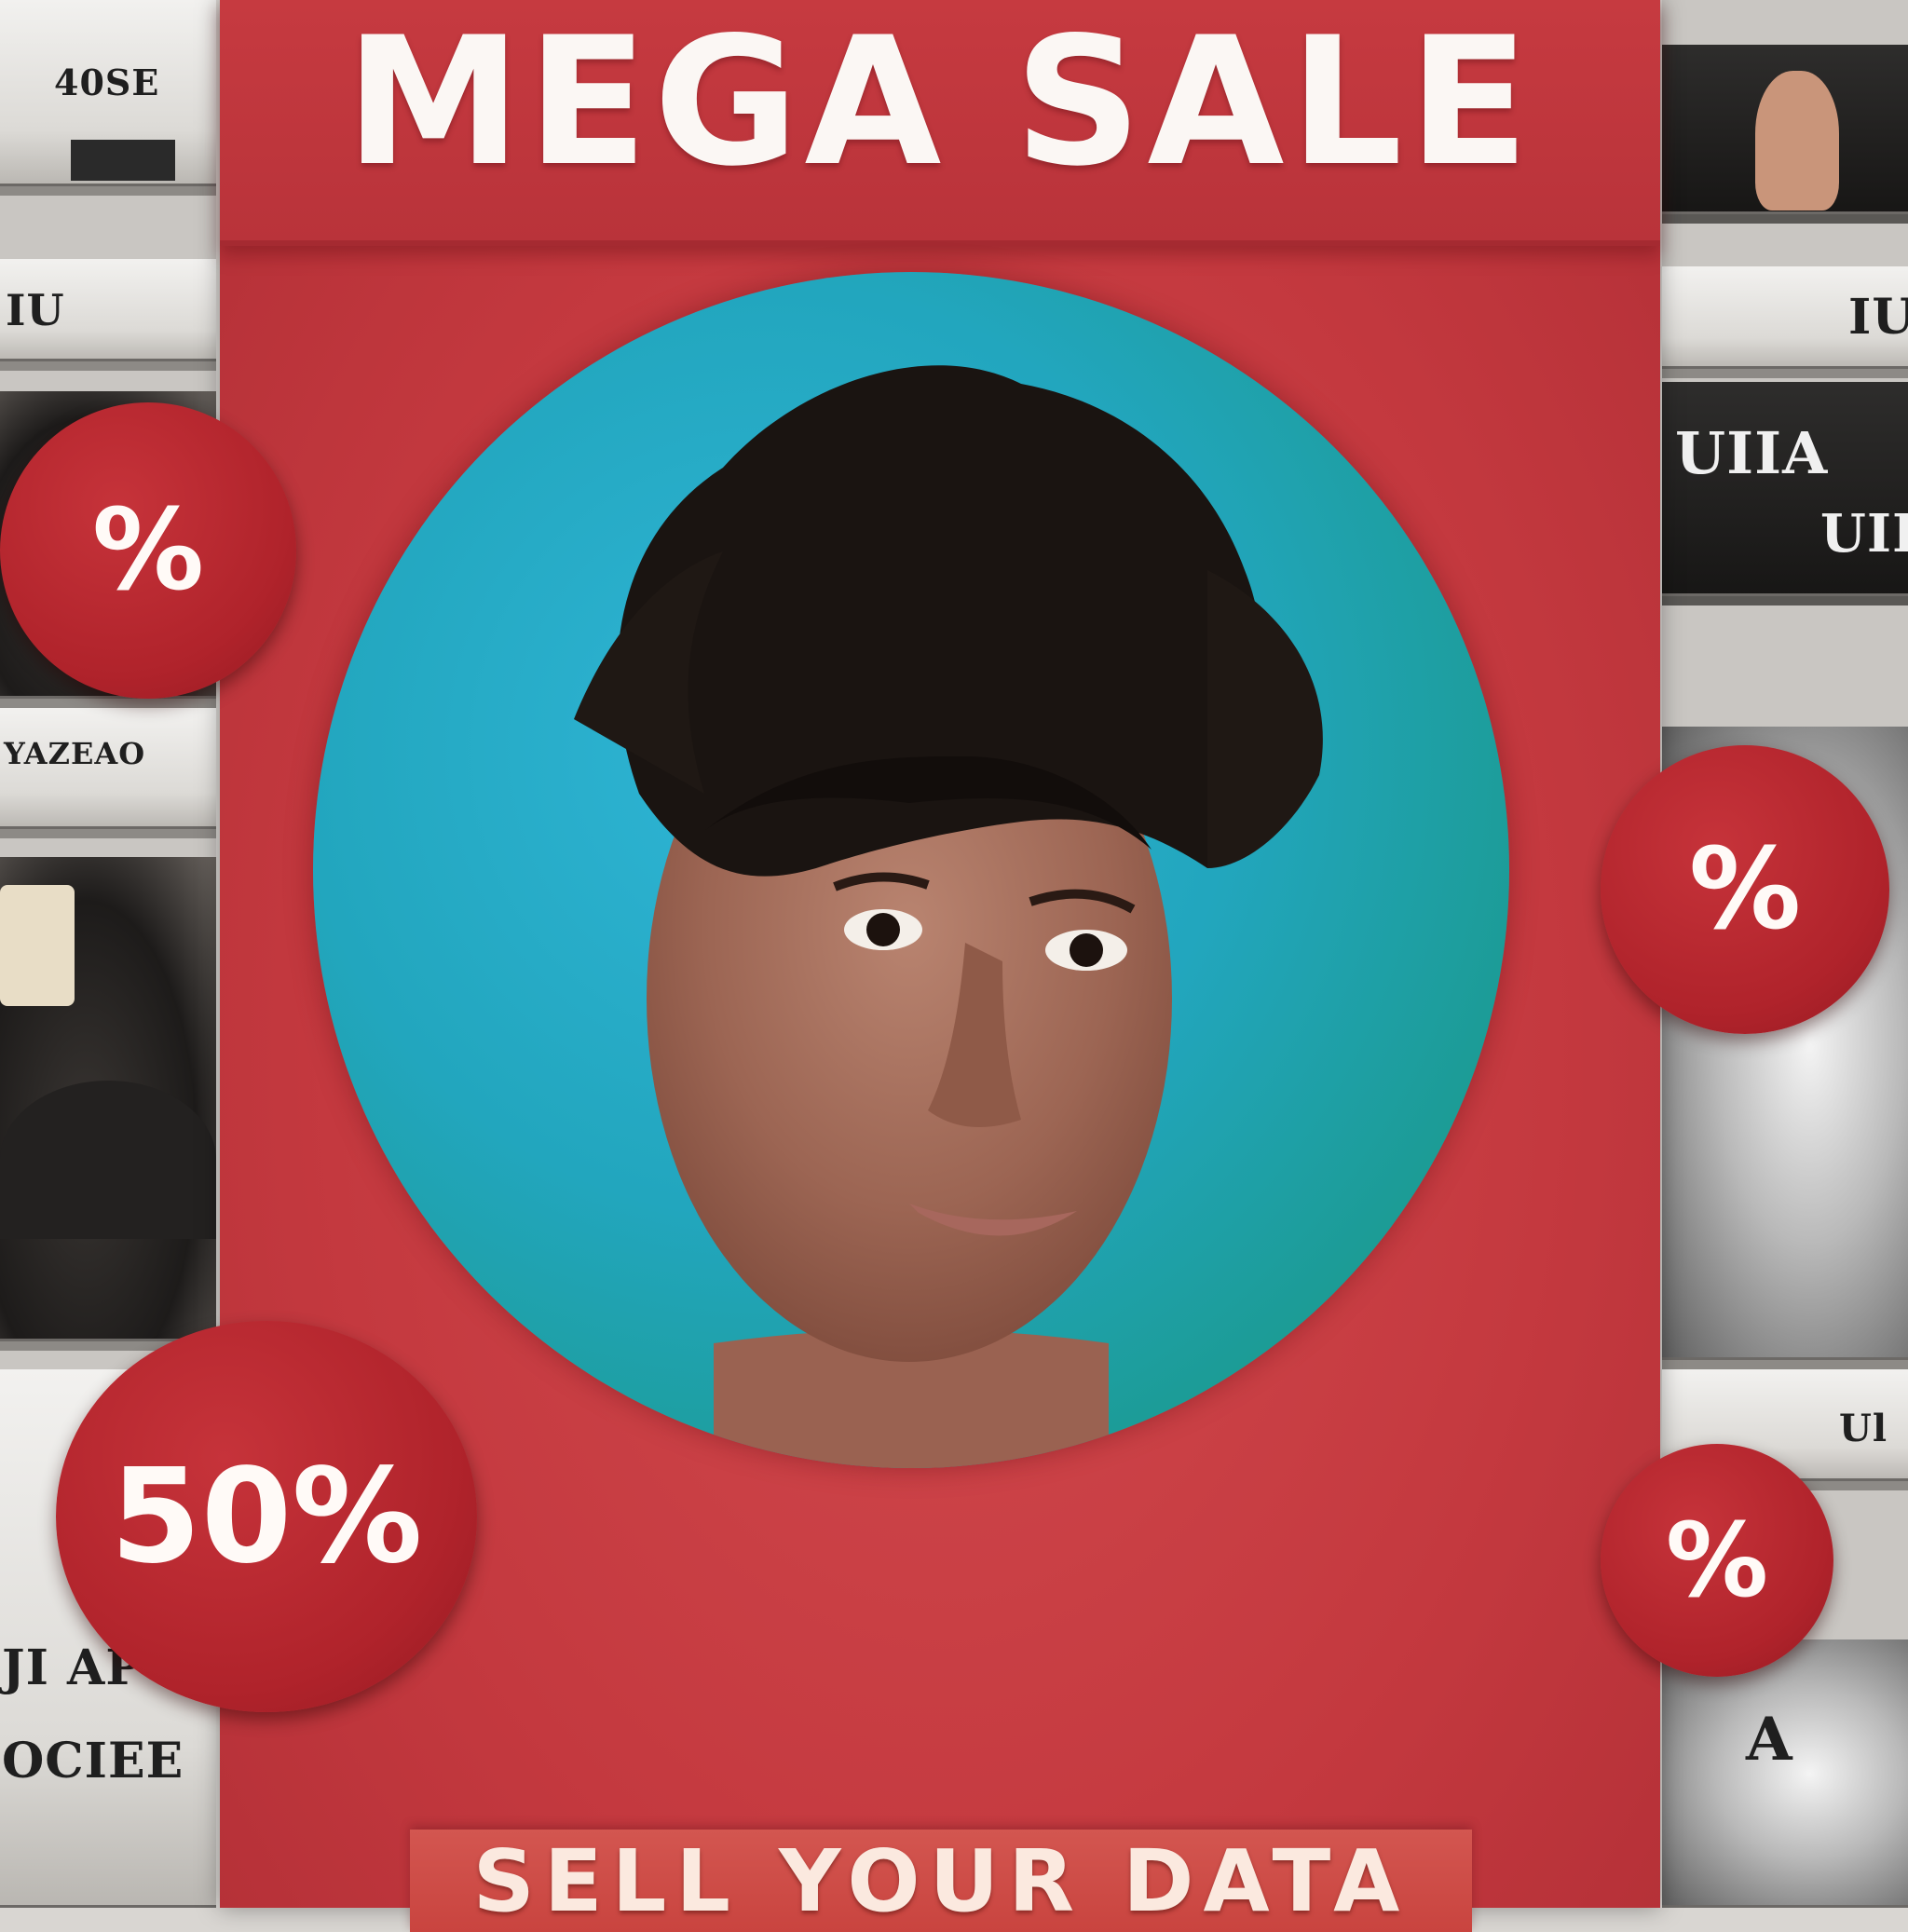 This screenshot has height=1932, width=1908. I want to click on discount-badge-50: 50%, so click(266, 1516).